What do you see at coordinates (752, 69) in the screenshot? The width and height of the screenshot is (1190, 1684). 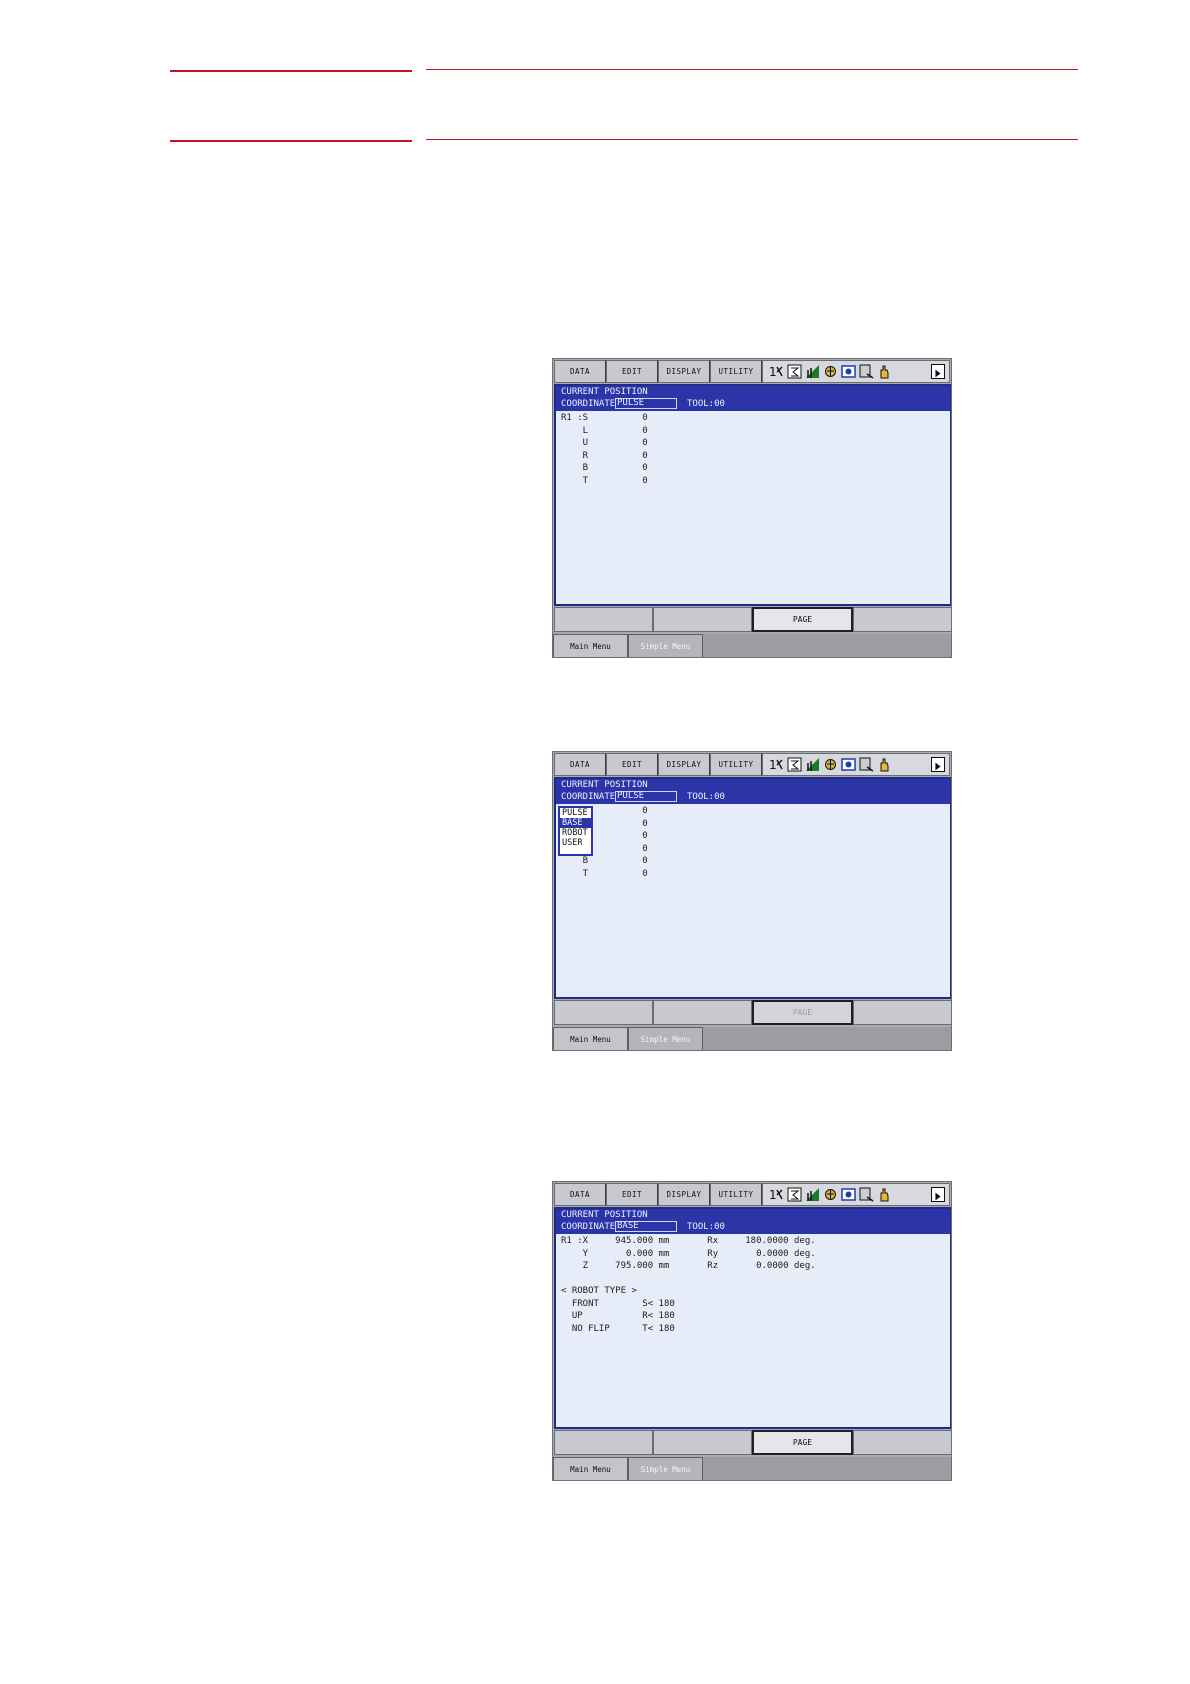 I see `header-rule-right-top` at bounding box center [752, 69].